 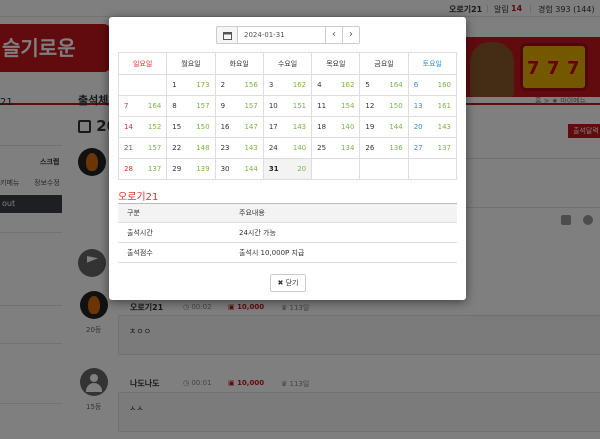 I want to click on calendar-week-row: 14 152 15 150 16 147 17 143 18 140 19 144 20 143, so click(x=287, y=127).